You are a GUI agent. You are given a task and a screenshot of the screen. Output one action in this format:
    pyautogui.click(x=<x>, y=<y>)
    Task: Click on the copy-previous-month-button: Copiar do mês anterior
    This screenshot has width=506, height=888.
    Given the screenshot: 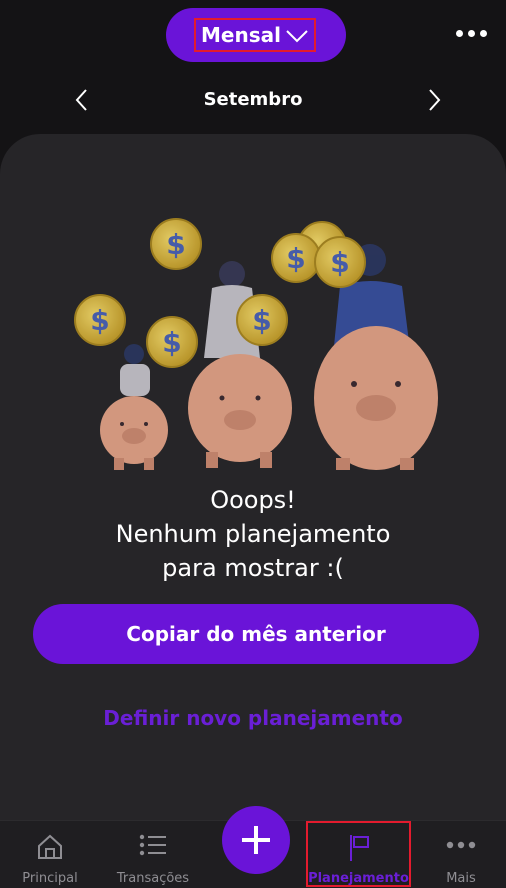 What is the action you would take?
    pyautogui.click(x=256, y=634)
    